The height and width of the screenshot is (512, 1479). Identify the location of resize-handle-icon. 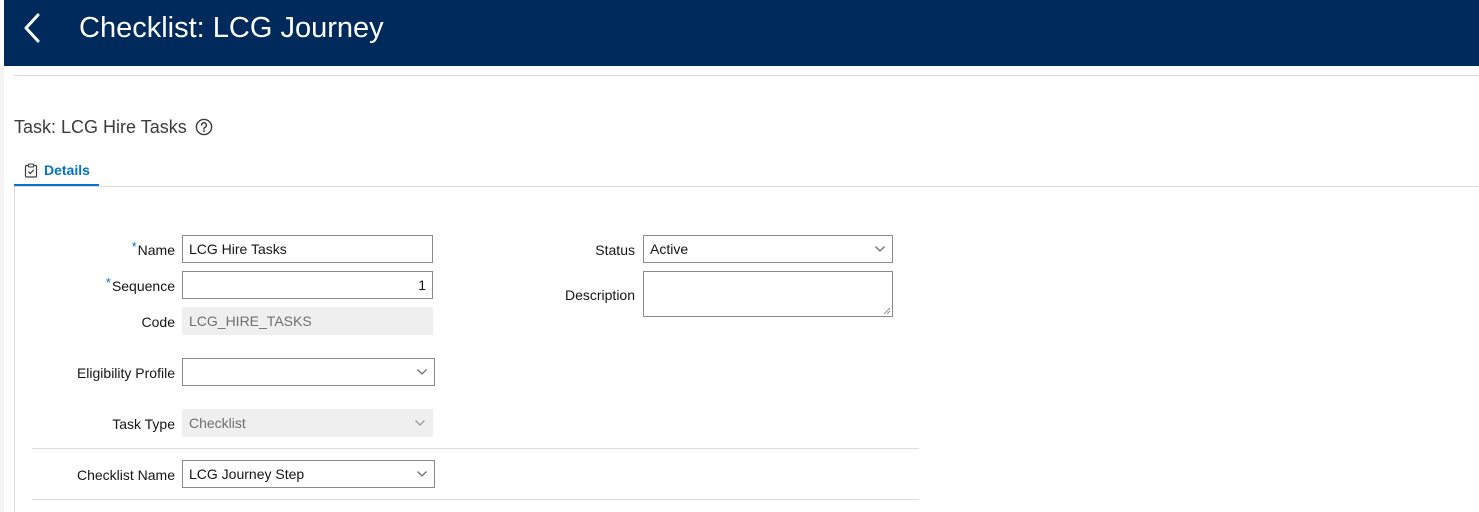
(886, 310).